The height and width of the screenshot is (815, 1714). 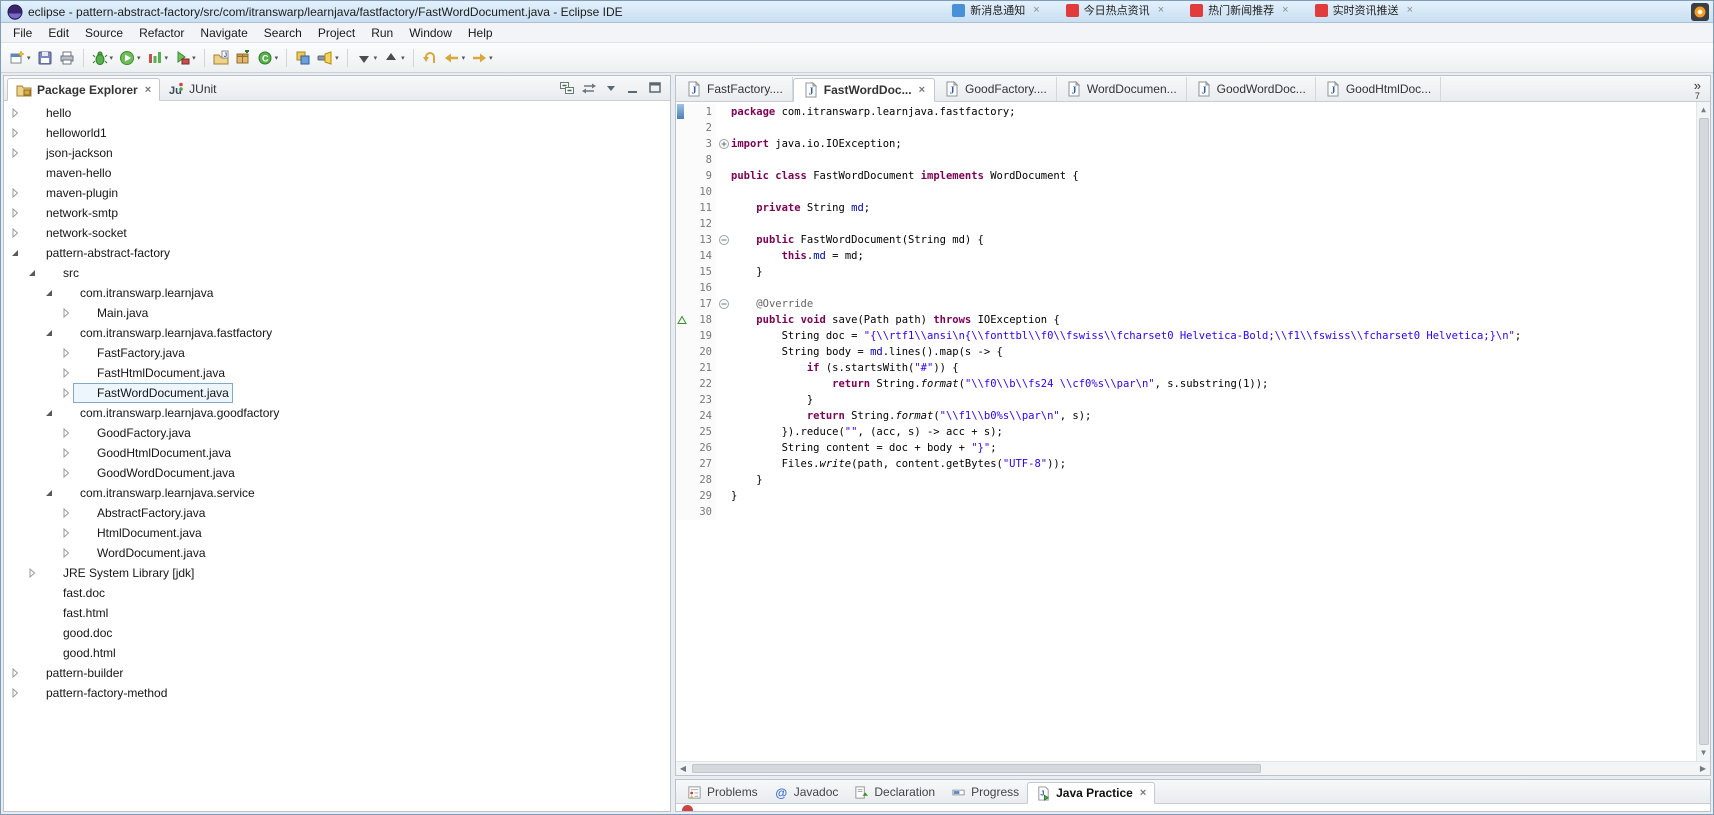 What do you see at coordinates (430, 33) in the screenshot?
I see `menu-window: Window` at bounding box center [430, 33].